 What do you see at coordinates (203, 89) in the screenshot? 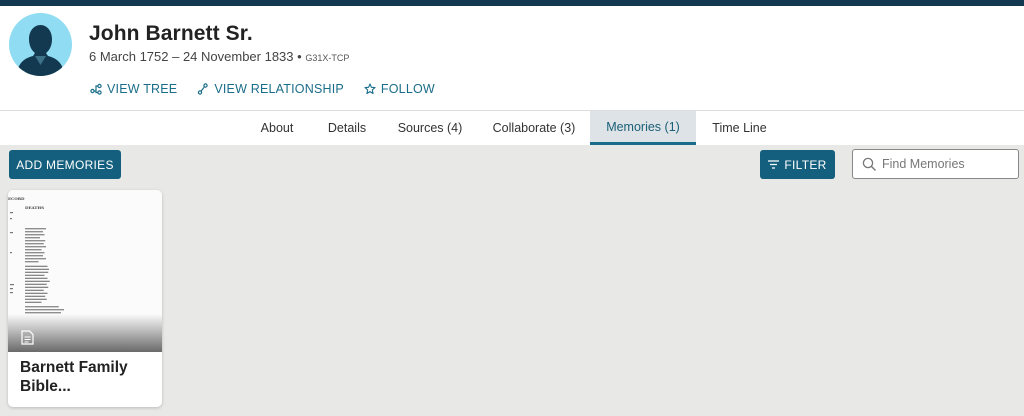
I see `relationship-icon` at bounding box center [203, 89].